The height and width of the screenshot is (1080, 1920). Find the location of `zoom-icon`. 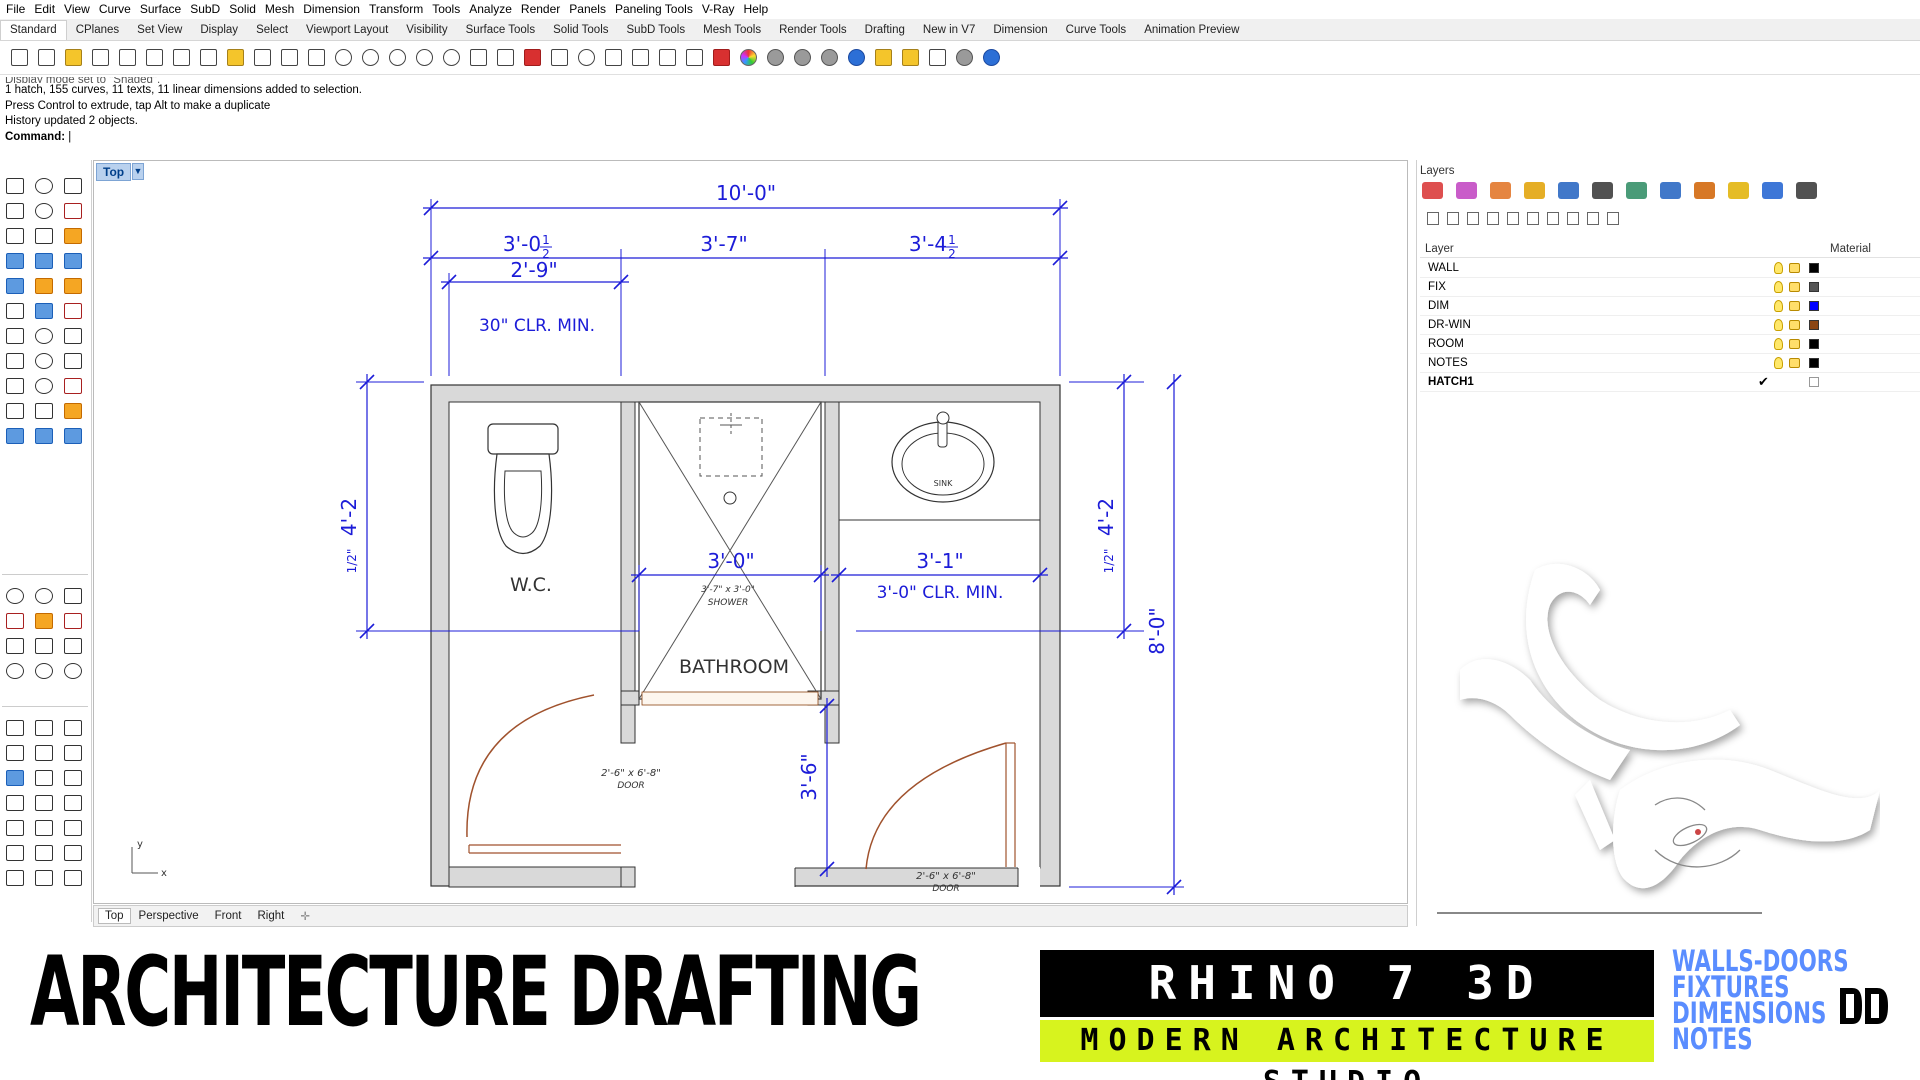

zoom-icon is located at coordinates (316, 58).